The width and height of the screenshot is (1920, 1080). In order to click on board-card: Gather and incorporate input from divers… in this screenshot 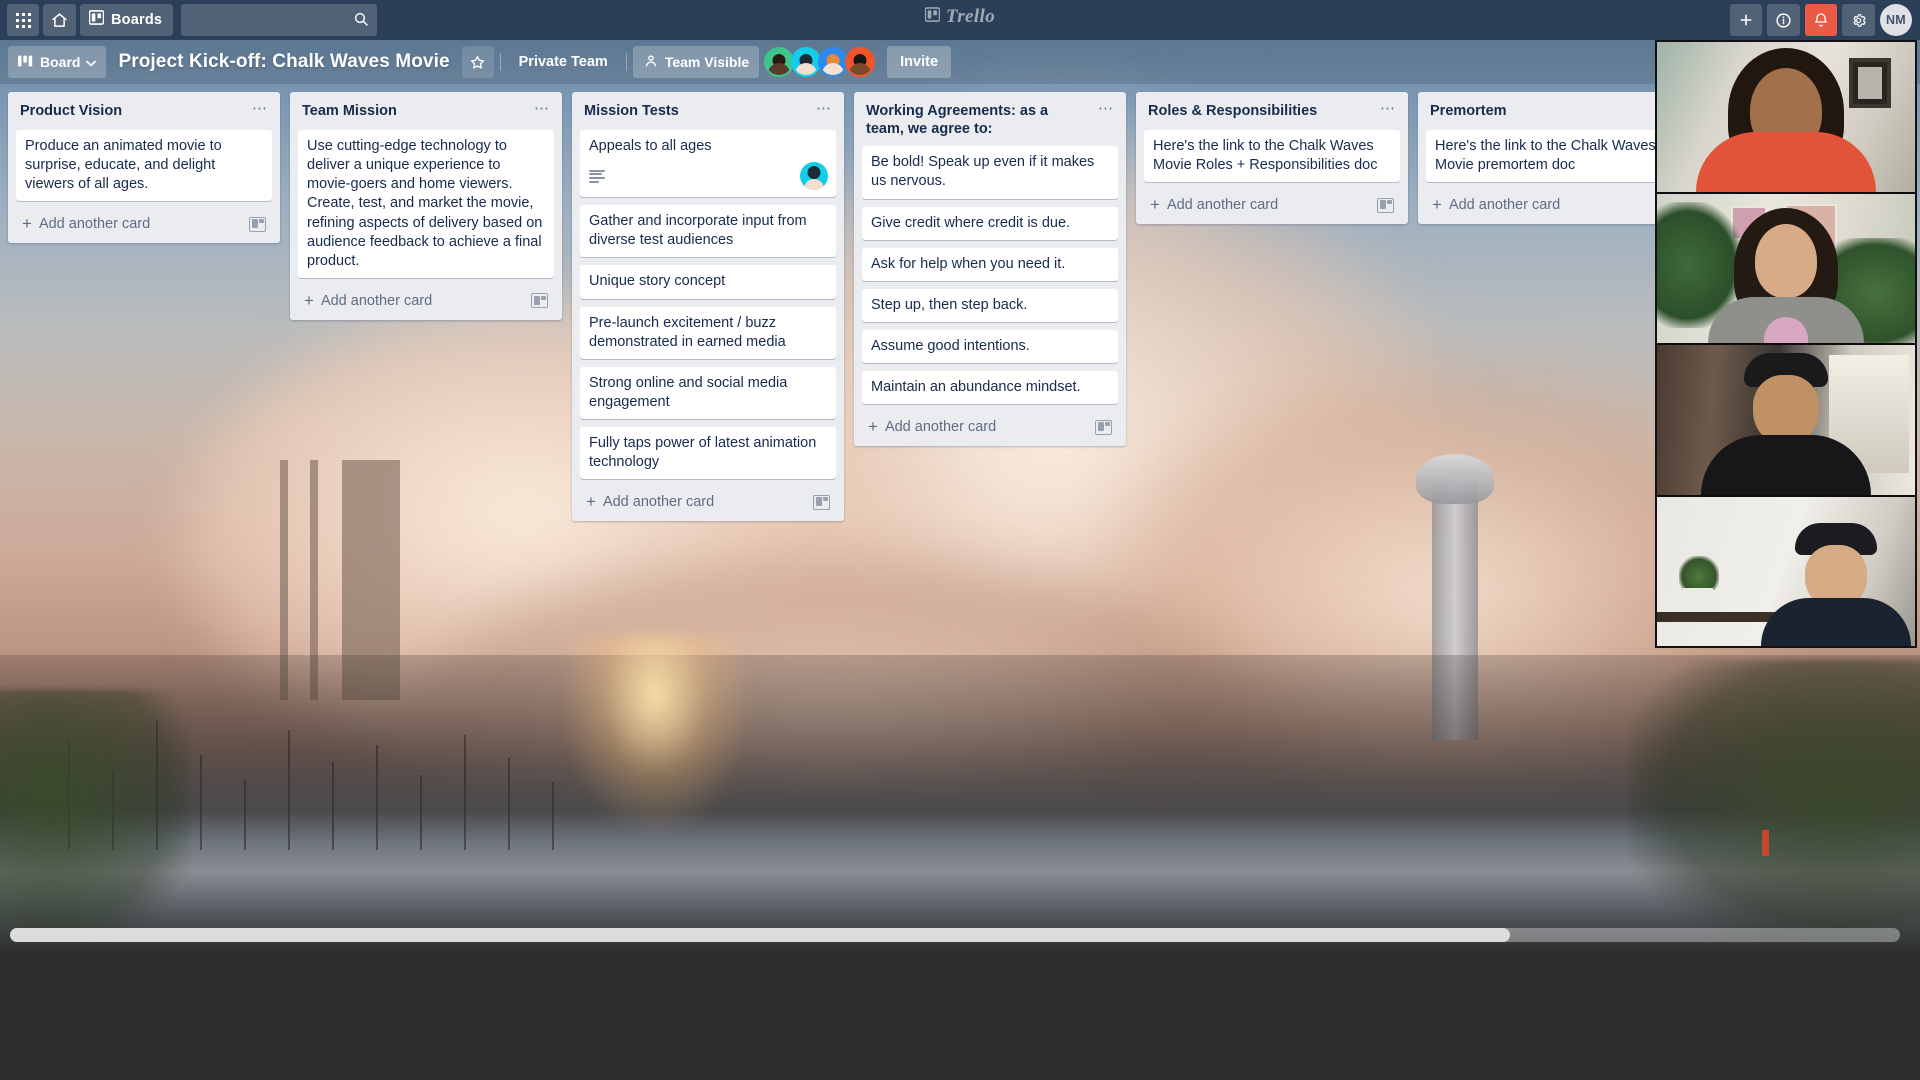, I will do `click(708, 231)`.